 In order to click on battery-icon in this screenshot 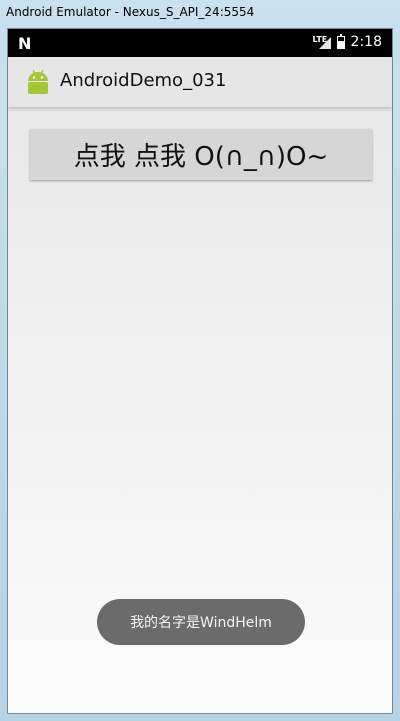, I will do `click(340, 41)`.